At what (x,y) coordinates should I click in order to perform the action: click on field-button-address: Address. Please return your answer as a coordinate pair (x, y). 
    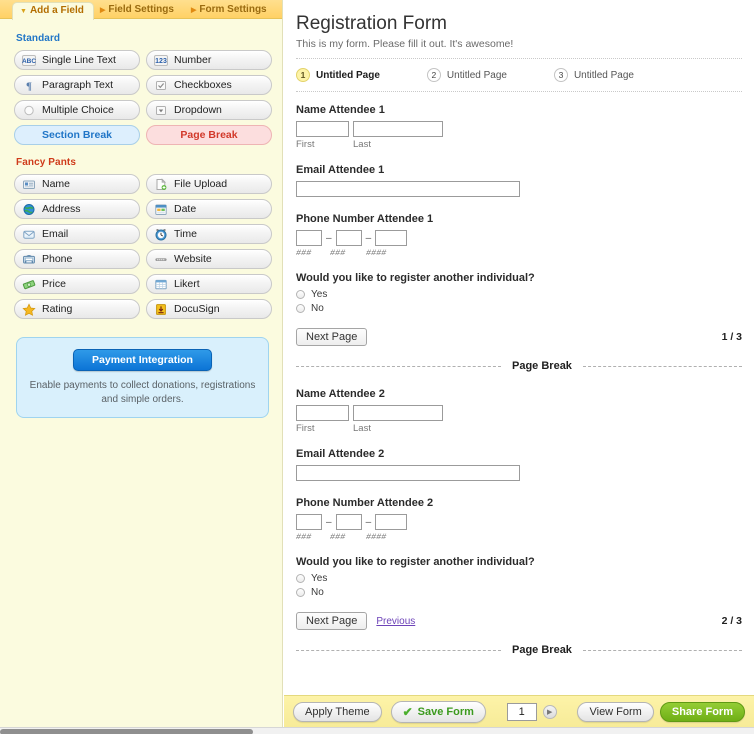
    Looking at the image, I should click on (77, 209).